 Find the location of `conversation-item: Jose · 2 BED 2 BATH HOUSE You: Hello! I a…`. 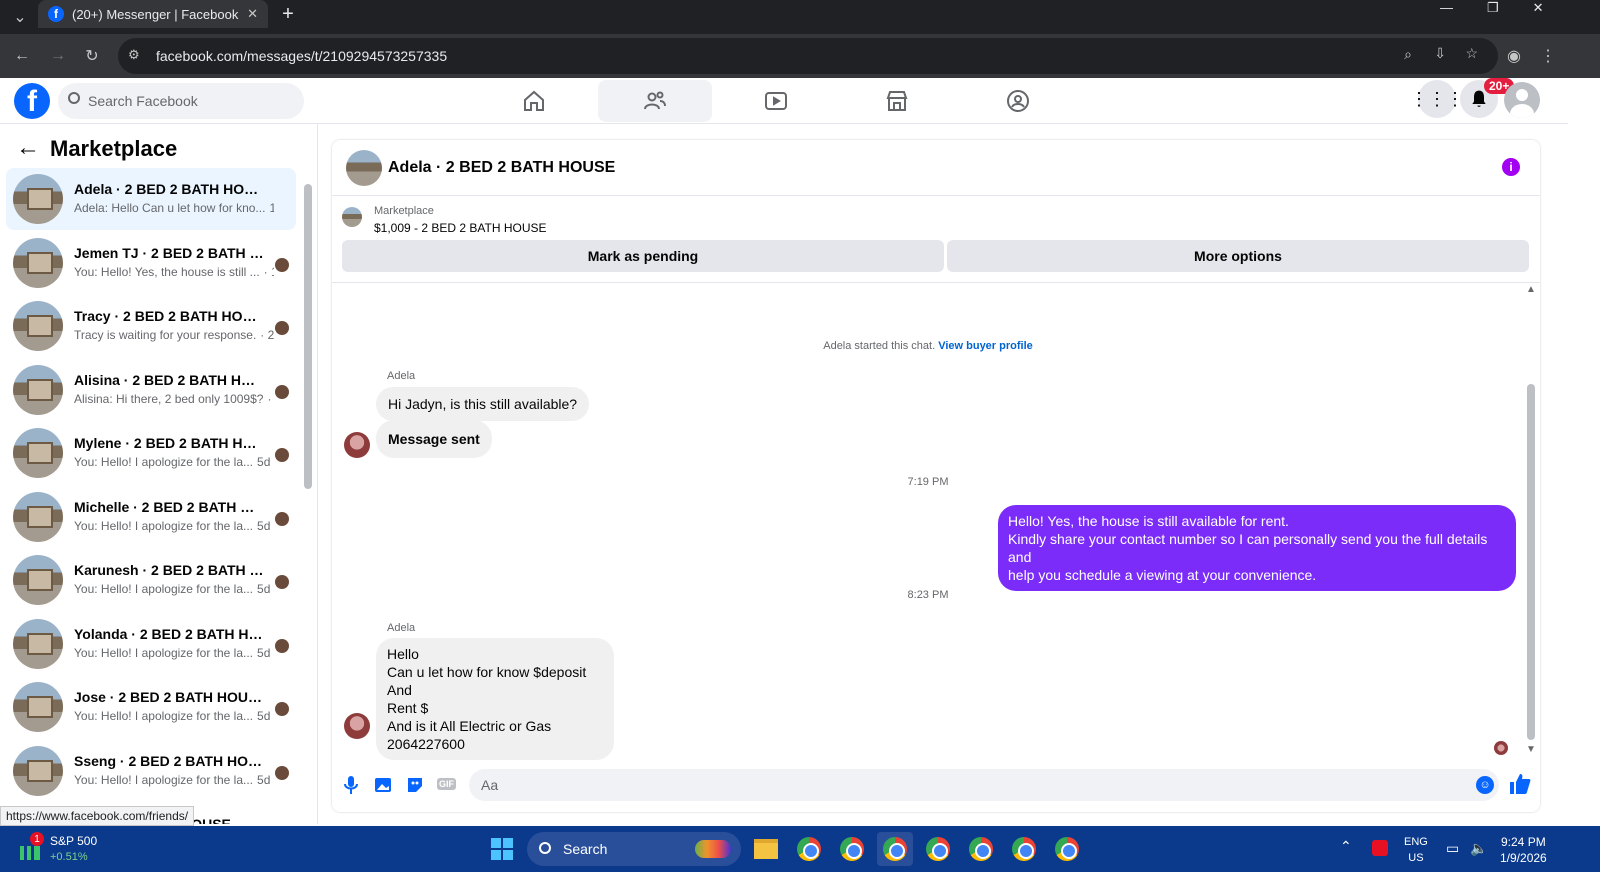

conversation-item: Jose · 2 BED 2 BATH HOUSE You: Hello! I a… is located at coordinates (151, 707).